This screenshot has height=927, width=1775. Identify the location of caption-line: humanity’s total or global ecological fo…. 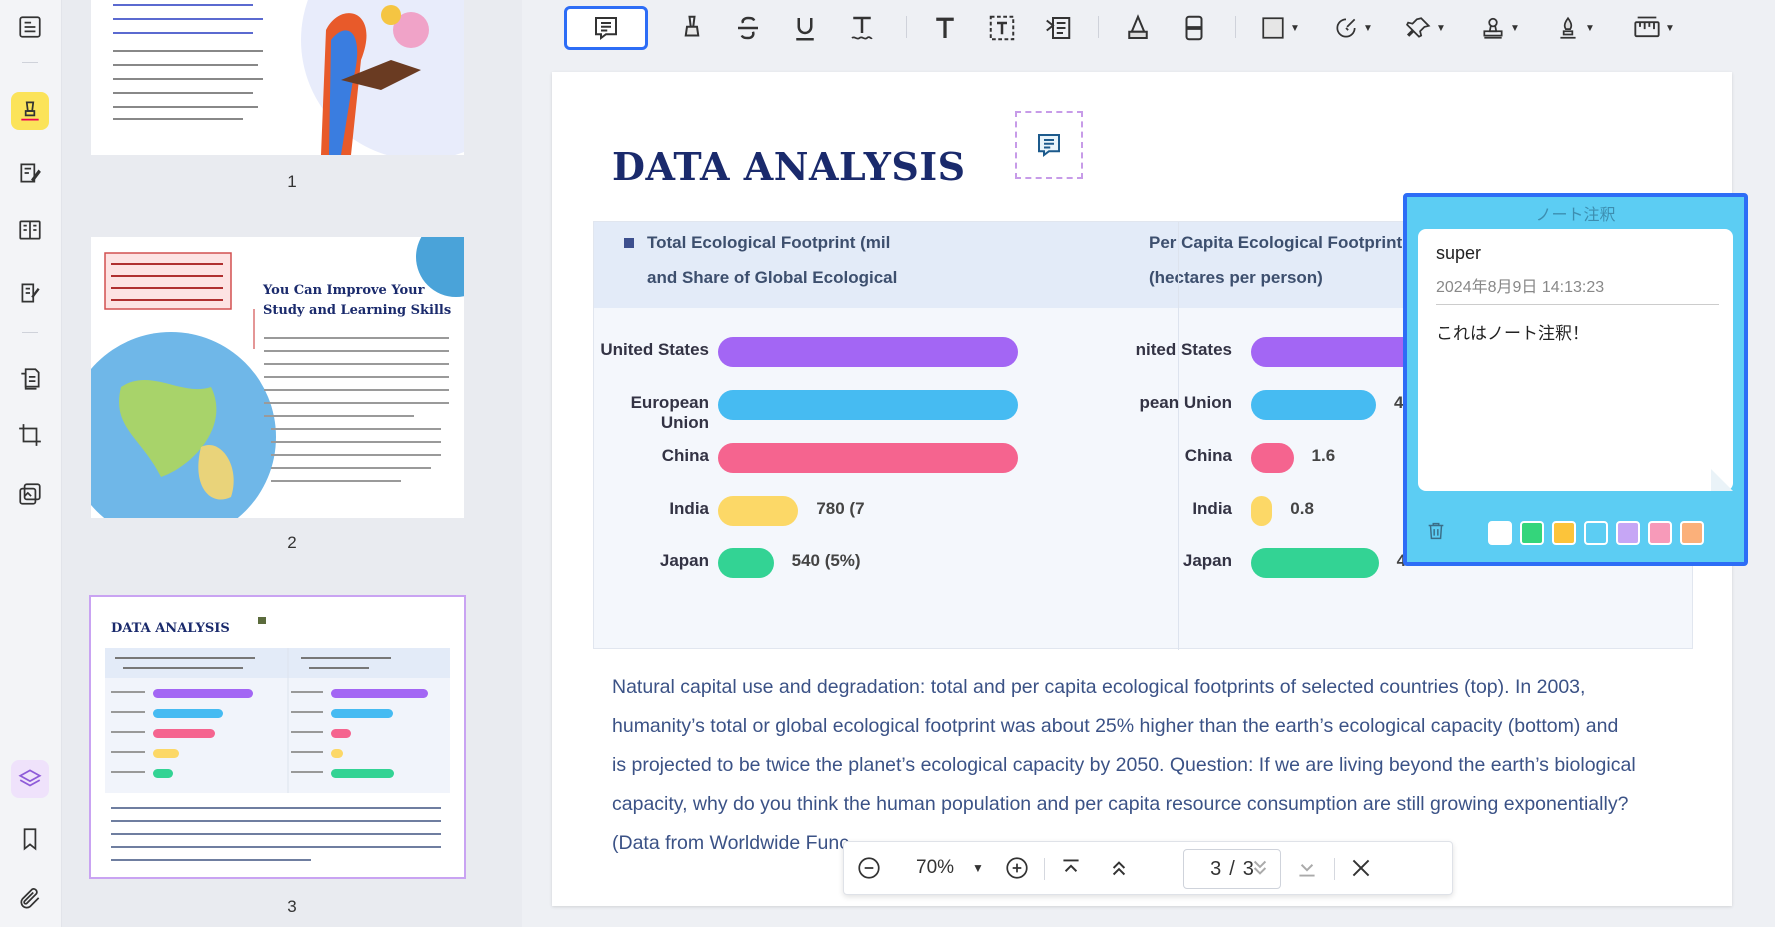
(1115, 726).